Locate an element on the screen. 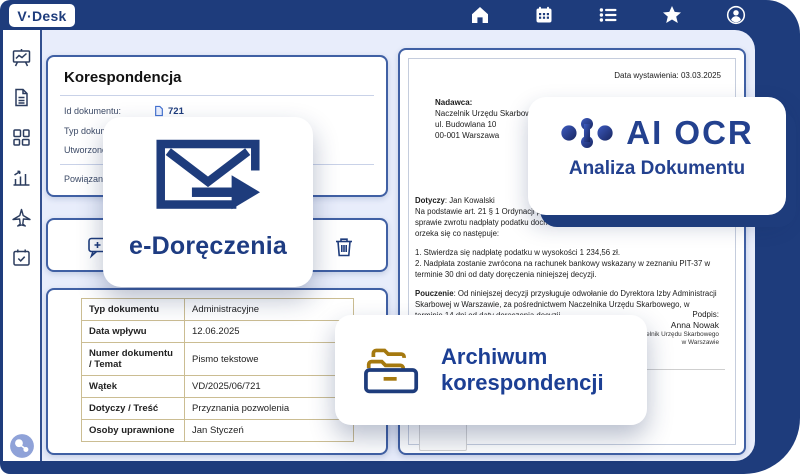 The image size is (800, 474). archive-label: Archiwum korespondencji is located at coordinates (522, 370).